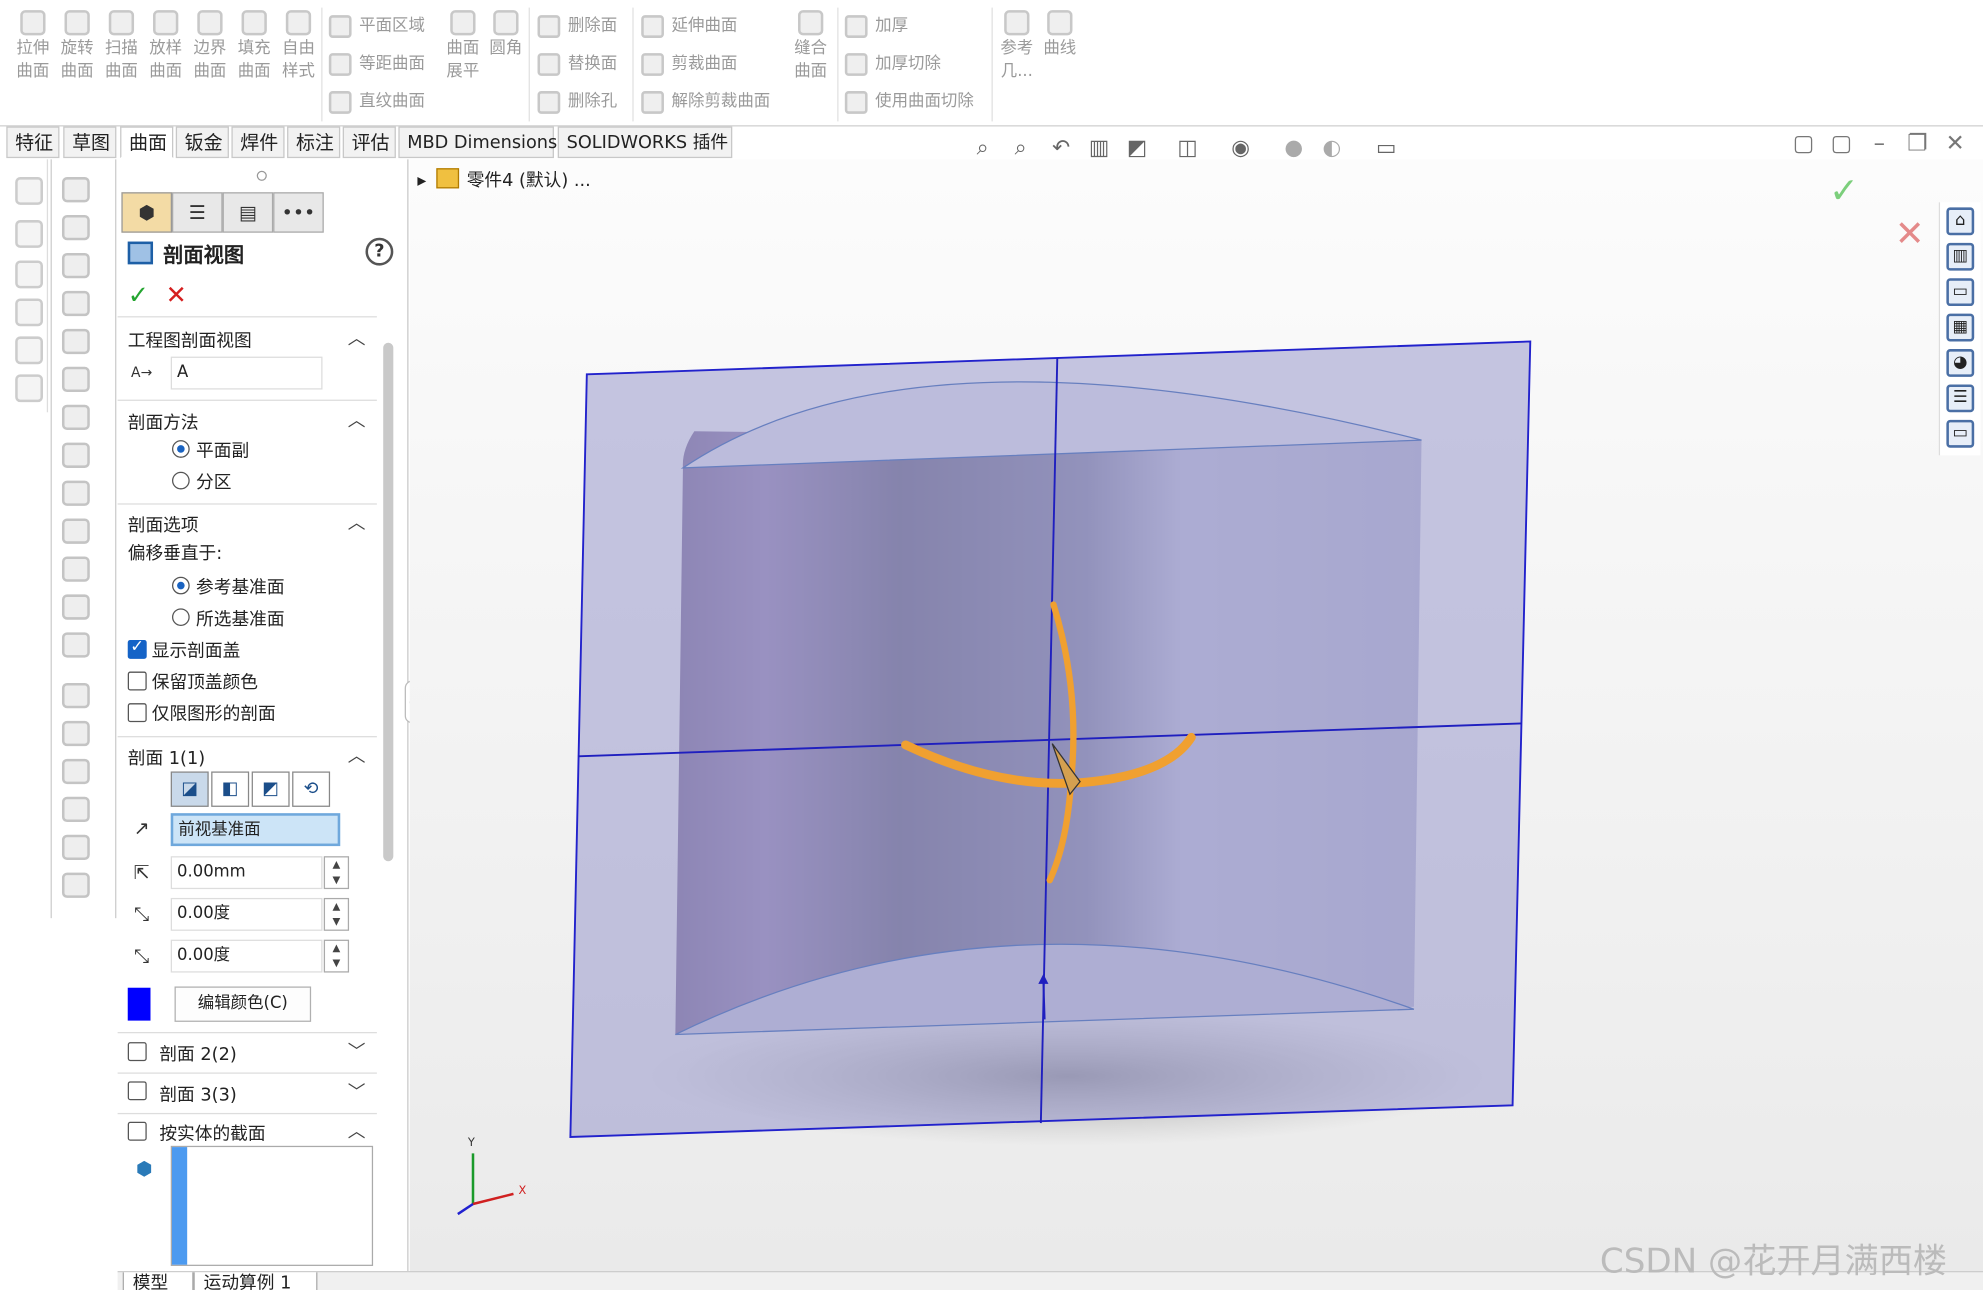 Image resolution: width=1983 pixels, height=1290 pixels. Describe the element at coordinates (1955, 144) in the screenshot. I see `close-icon: ✕` at that location.